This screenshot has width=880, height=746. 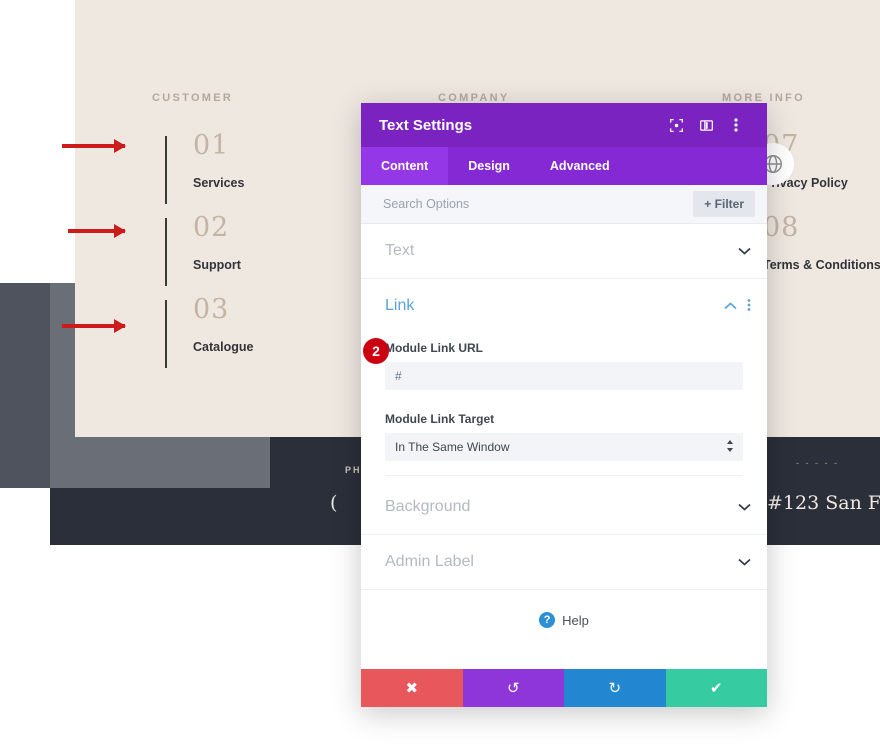 I want to click on module-link-target-select: In The Same Window, so click(x=564, y=447).